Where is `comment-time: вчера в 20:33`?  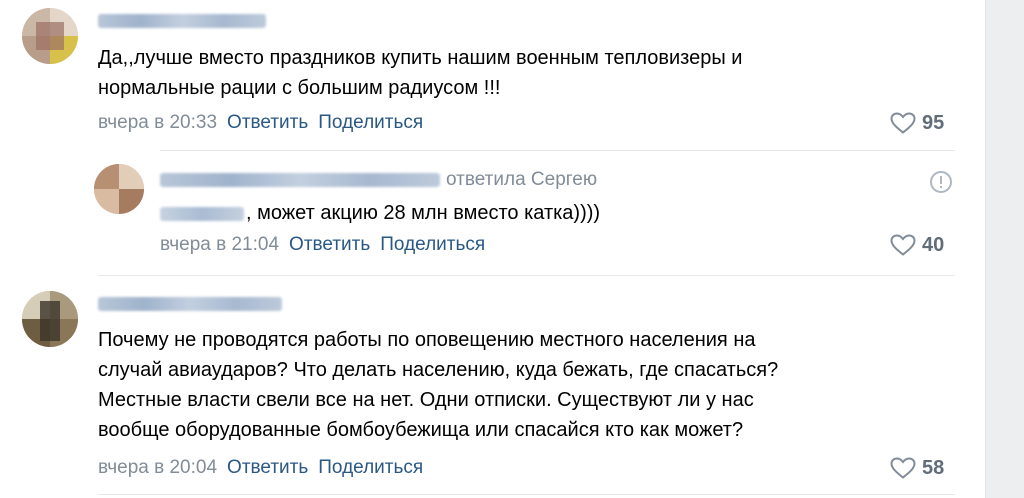 comment-time: вчера в 20:33 is located at coordinates (157, 122).